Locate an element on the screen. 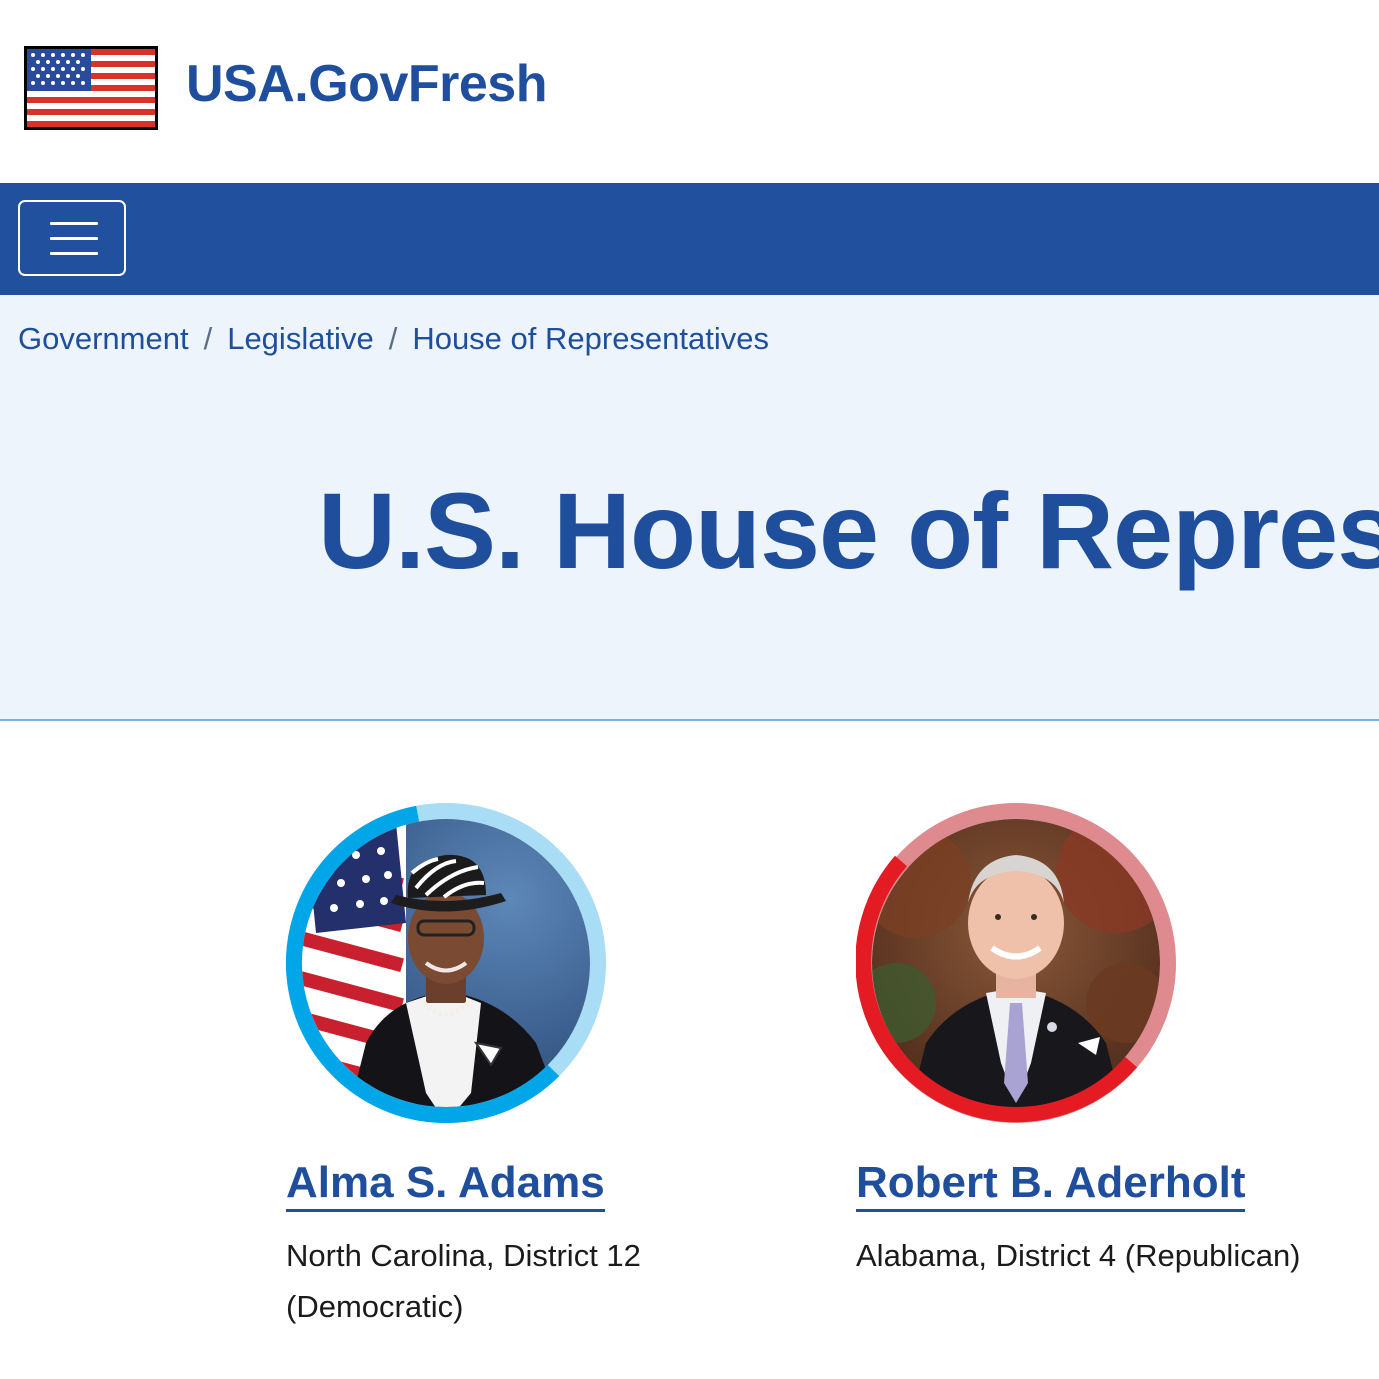 The height and width of the screenshot is (1379, 1379). portrait-photo-adams is located at coordinates (446, 963).